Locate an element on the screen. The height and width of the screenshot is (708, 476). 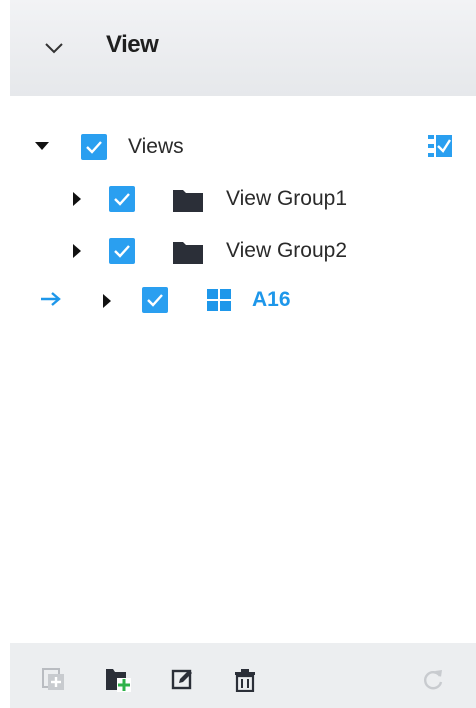
edit-button is located at coordinates (183, 680).